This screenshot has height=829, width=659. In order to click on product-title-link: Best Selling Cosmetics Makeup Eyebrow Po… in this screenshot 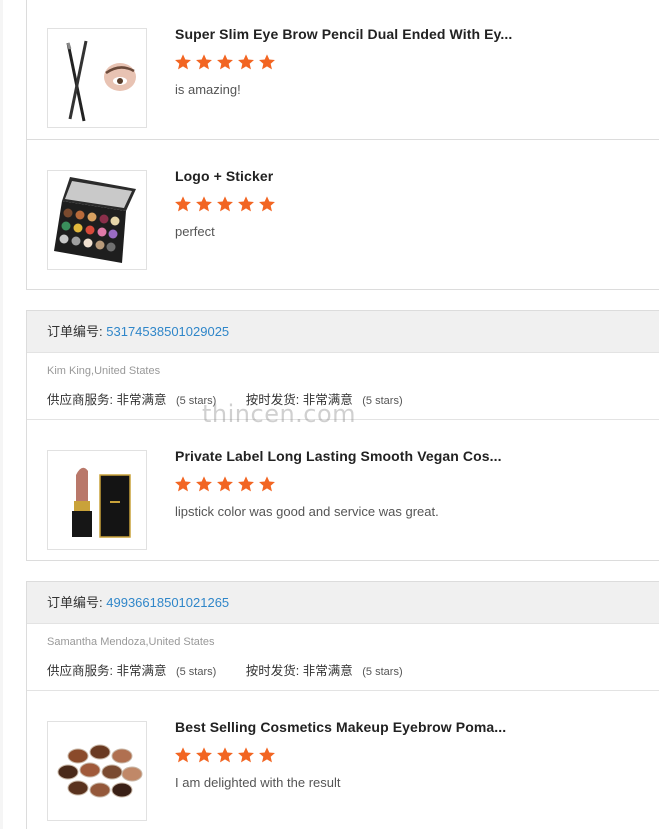, I will do `click(340, 727)`.